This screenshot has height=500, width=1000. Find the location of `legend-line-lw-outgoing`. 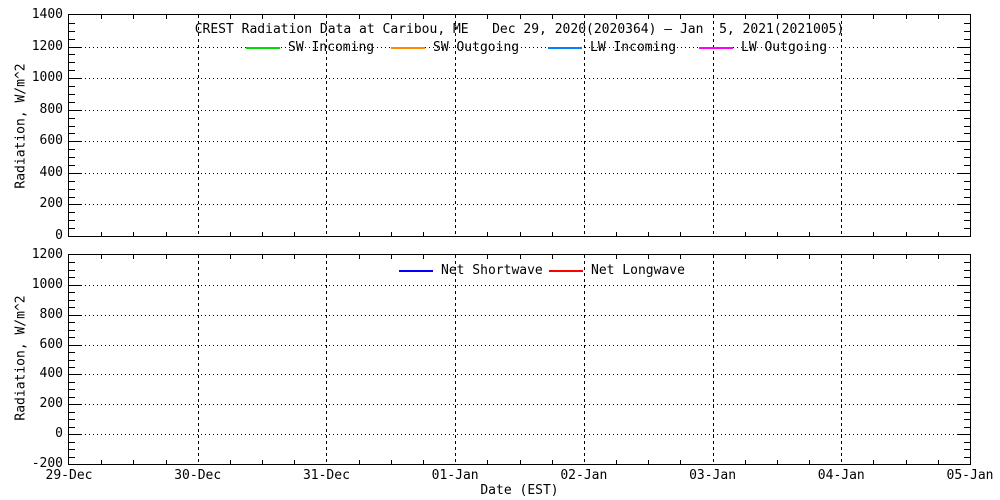

legend-line-lw-outgoing is located at coordinates (716, 47).